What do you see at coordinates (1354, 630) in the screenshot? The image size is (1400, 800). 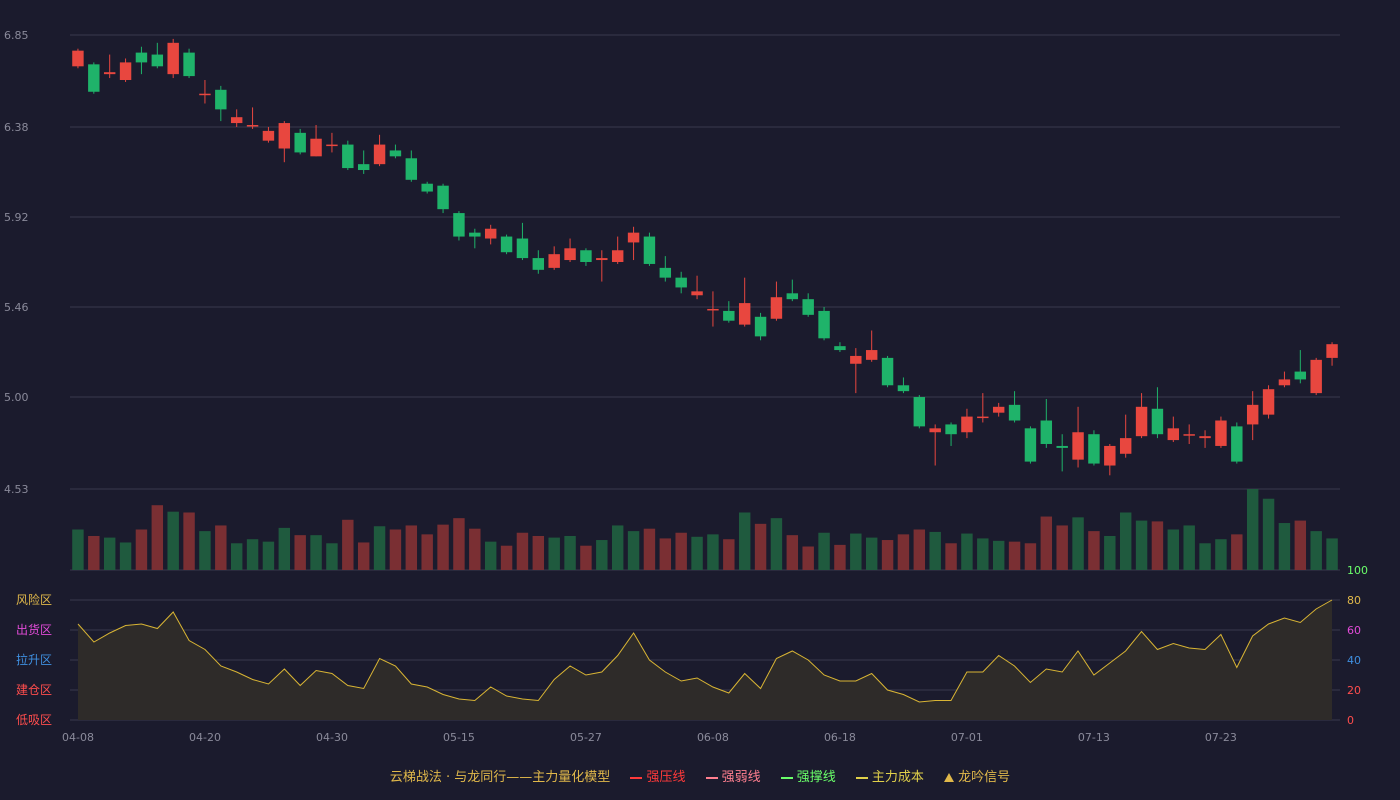 I see `indicator-tick-label: 60` at bounding box center [1354, 630].